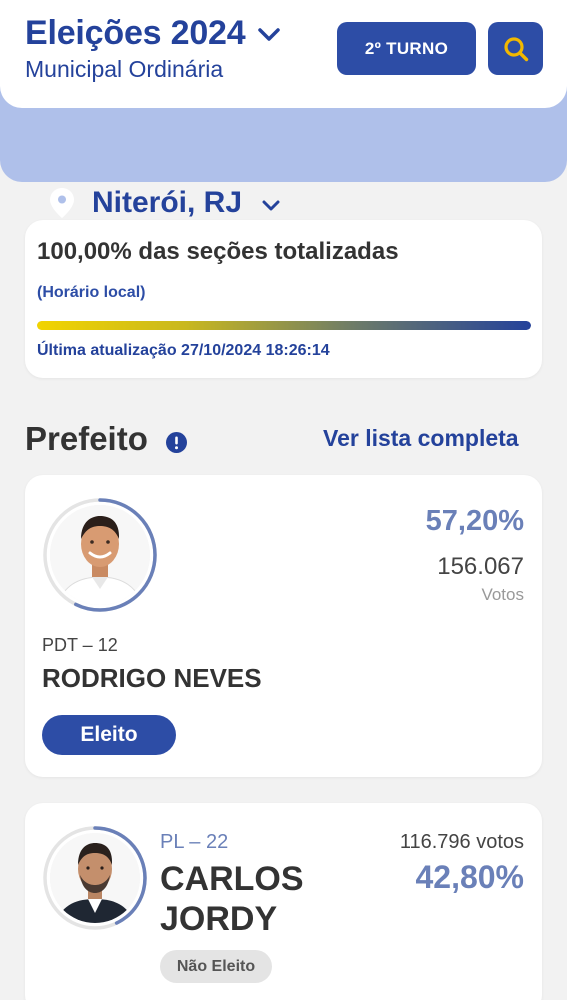 This screenshot has width=567, height=1000. I want to click on city-selector: Niterói, RJ, so click(165, 203).